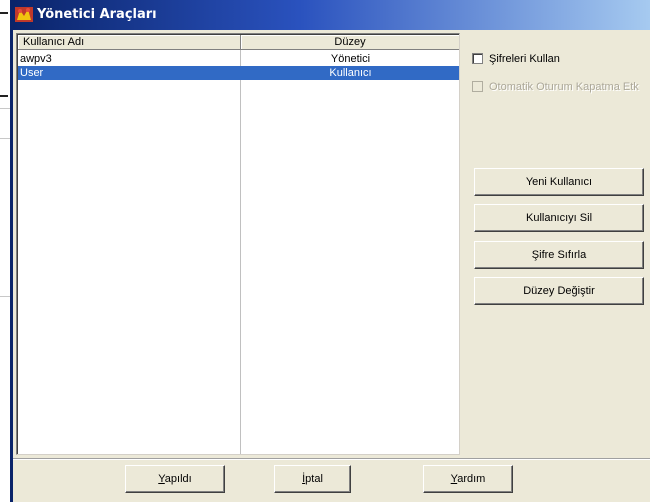 The image size is (650, 502). Describe the element at coordinates (559, 255) in the screenshot. I see `reset-password-button: Şifre Sıfırla` at that location.